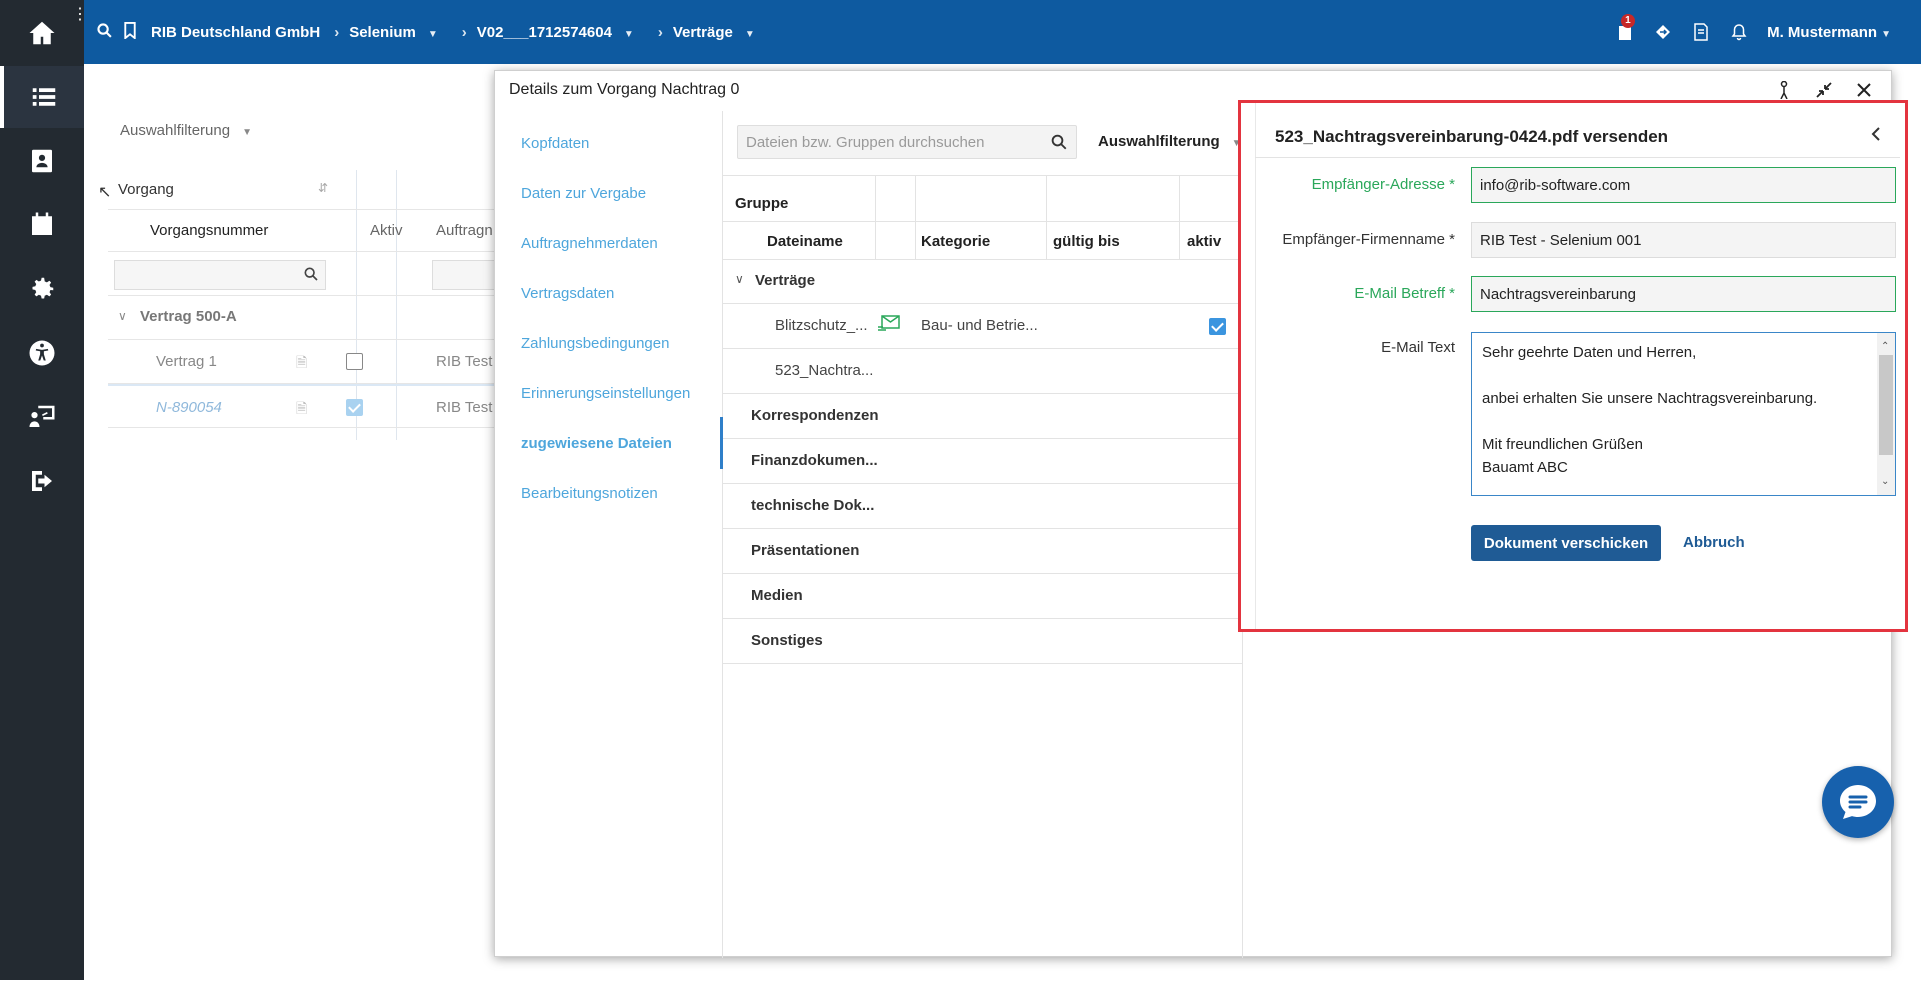 Image resolution: width=1925 pixels, height=990 pixels. What do you see at coordinates (624, 89) in the screenshot?
I see `dialog-title: Details zum Vorgang Nachtrag 0` at bounding box center [624, 89].